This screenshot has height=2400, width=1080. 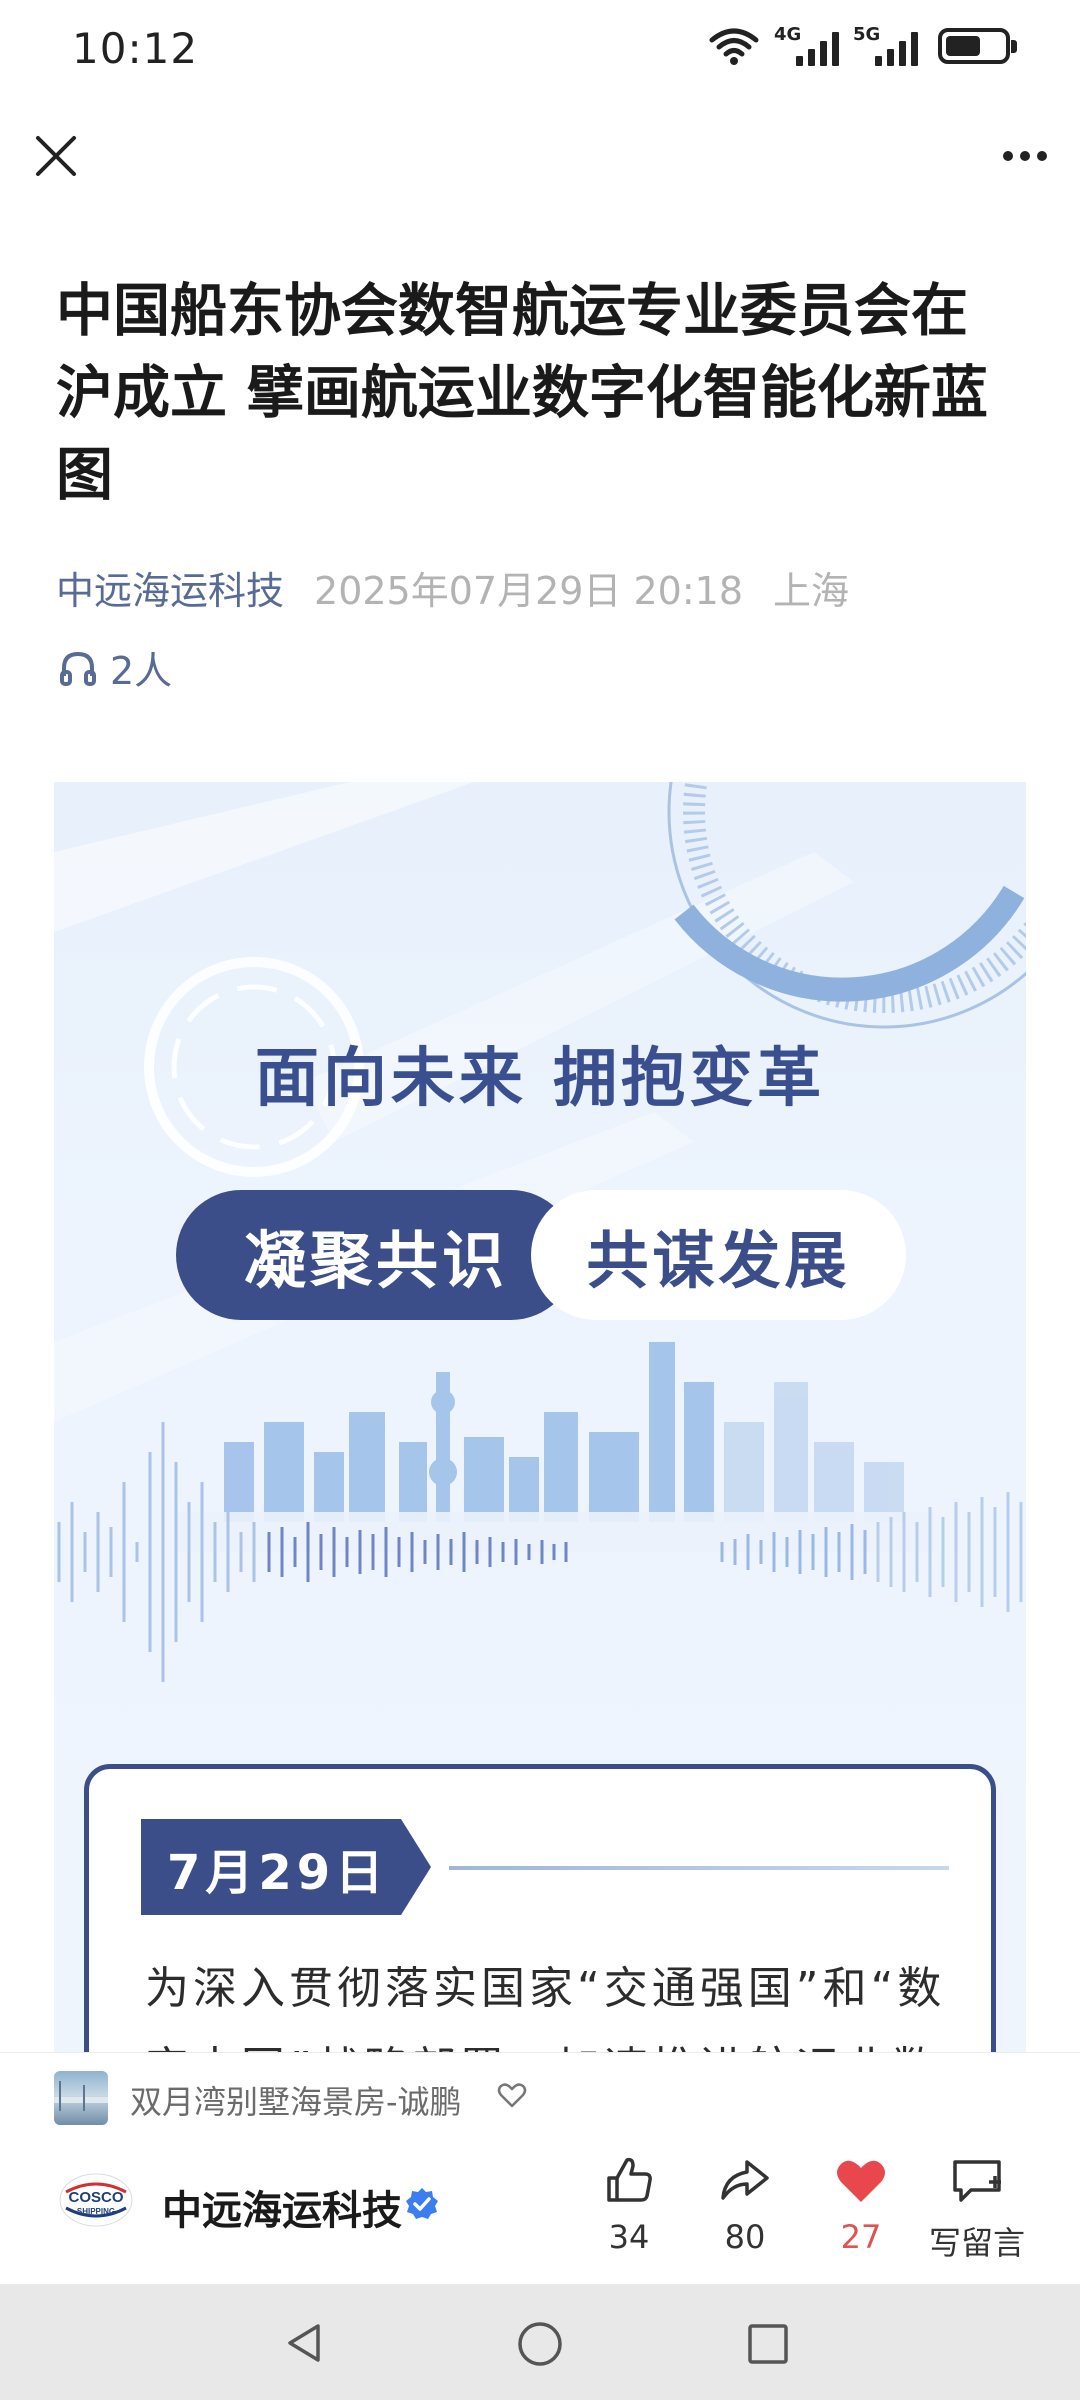 What do you see at coordinates (867, 34) in the screenshot?
I see `signal-2-label: 5G` at bounding box center [867, 34].